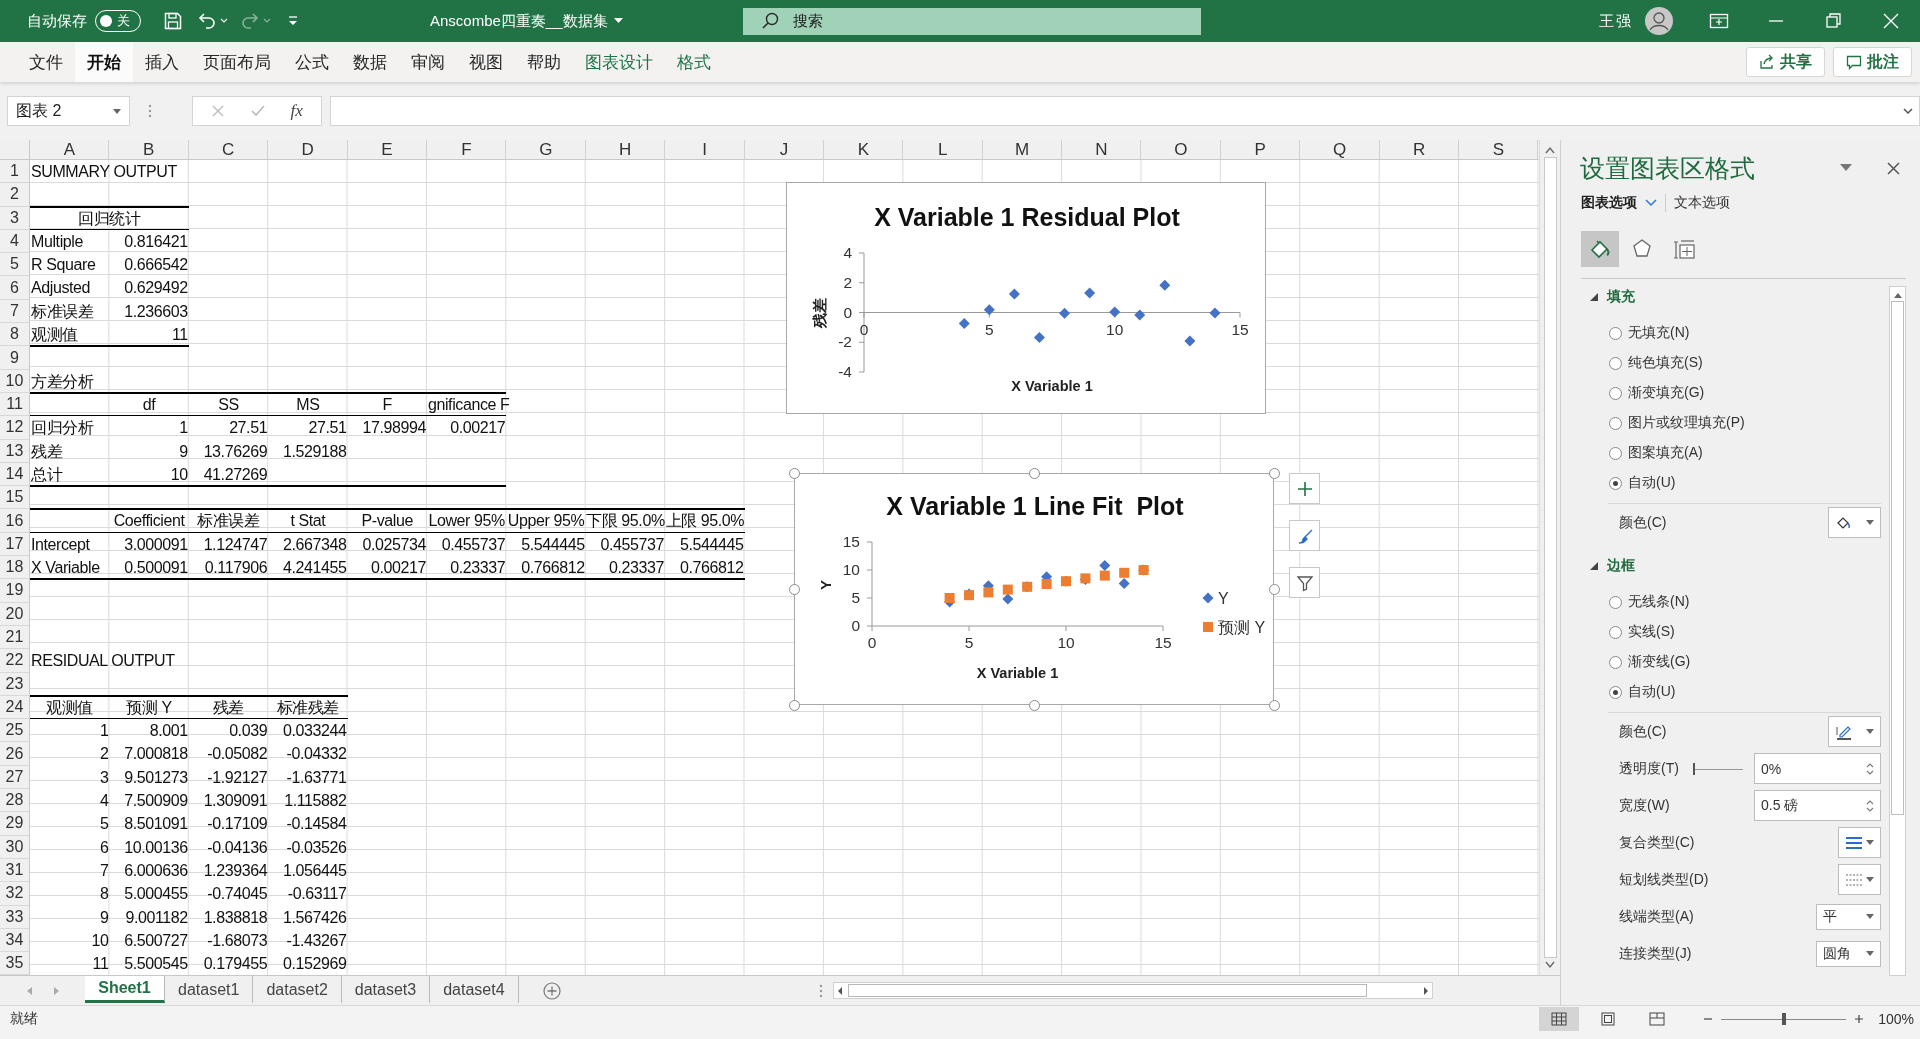  I want to click on column-header: C, so click(228, 150).